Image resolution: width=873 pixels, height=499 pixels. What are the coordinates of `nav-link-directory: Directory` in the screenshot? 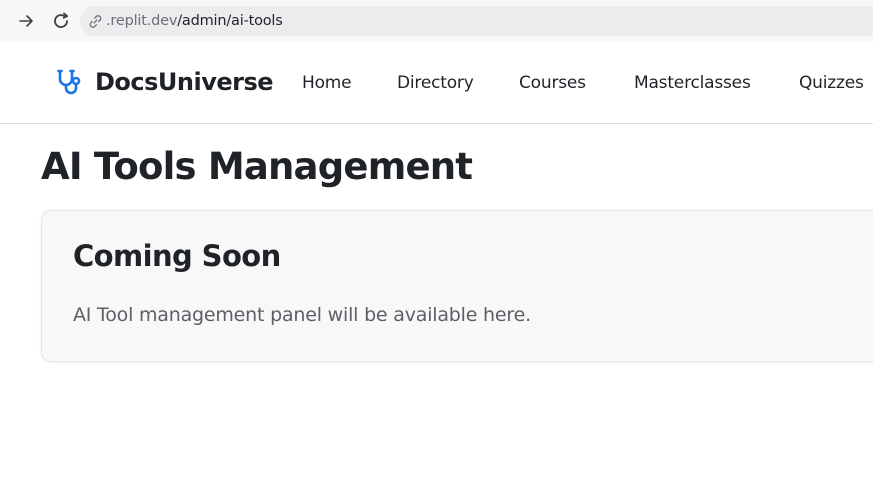 It's located at (435, 83).